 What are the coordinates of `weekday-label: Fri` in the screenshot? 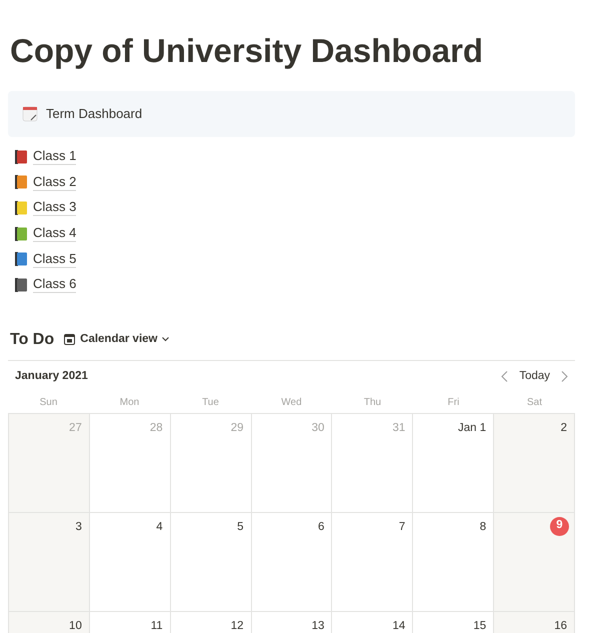 It's located at (454, 403).